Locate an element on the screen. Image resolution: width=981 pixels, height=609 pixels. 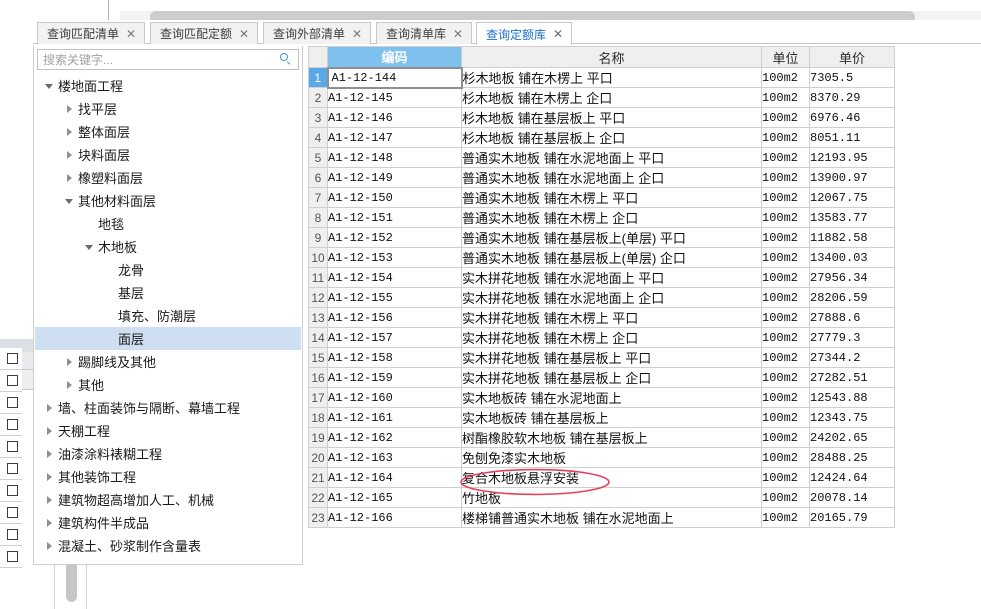
table-row: 4 A1-12-147 杉木地板 铺在基层板上 企口 100m2 8051.11 is located at coordinates (601, 137).